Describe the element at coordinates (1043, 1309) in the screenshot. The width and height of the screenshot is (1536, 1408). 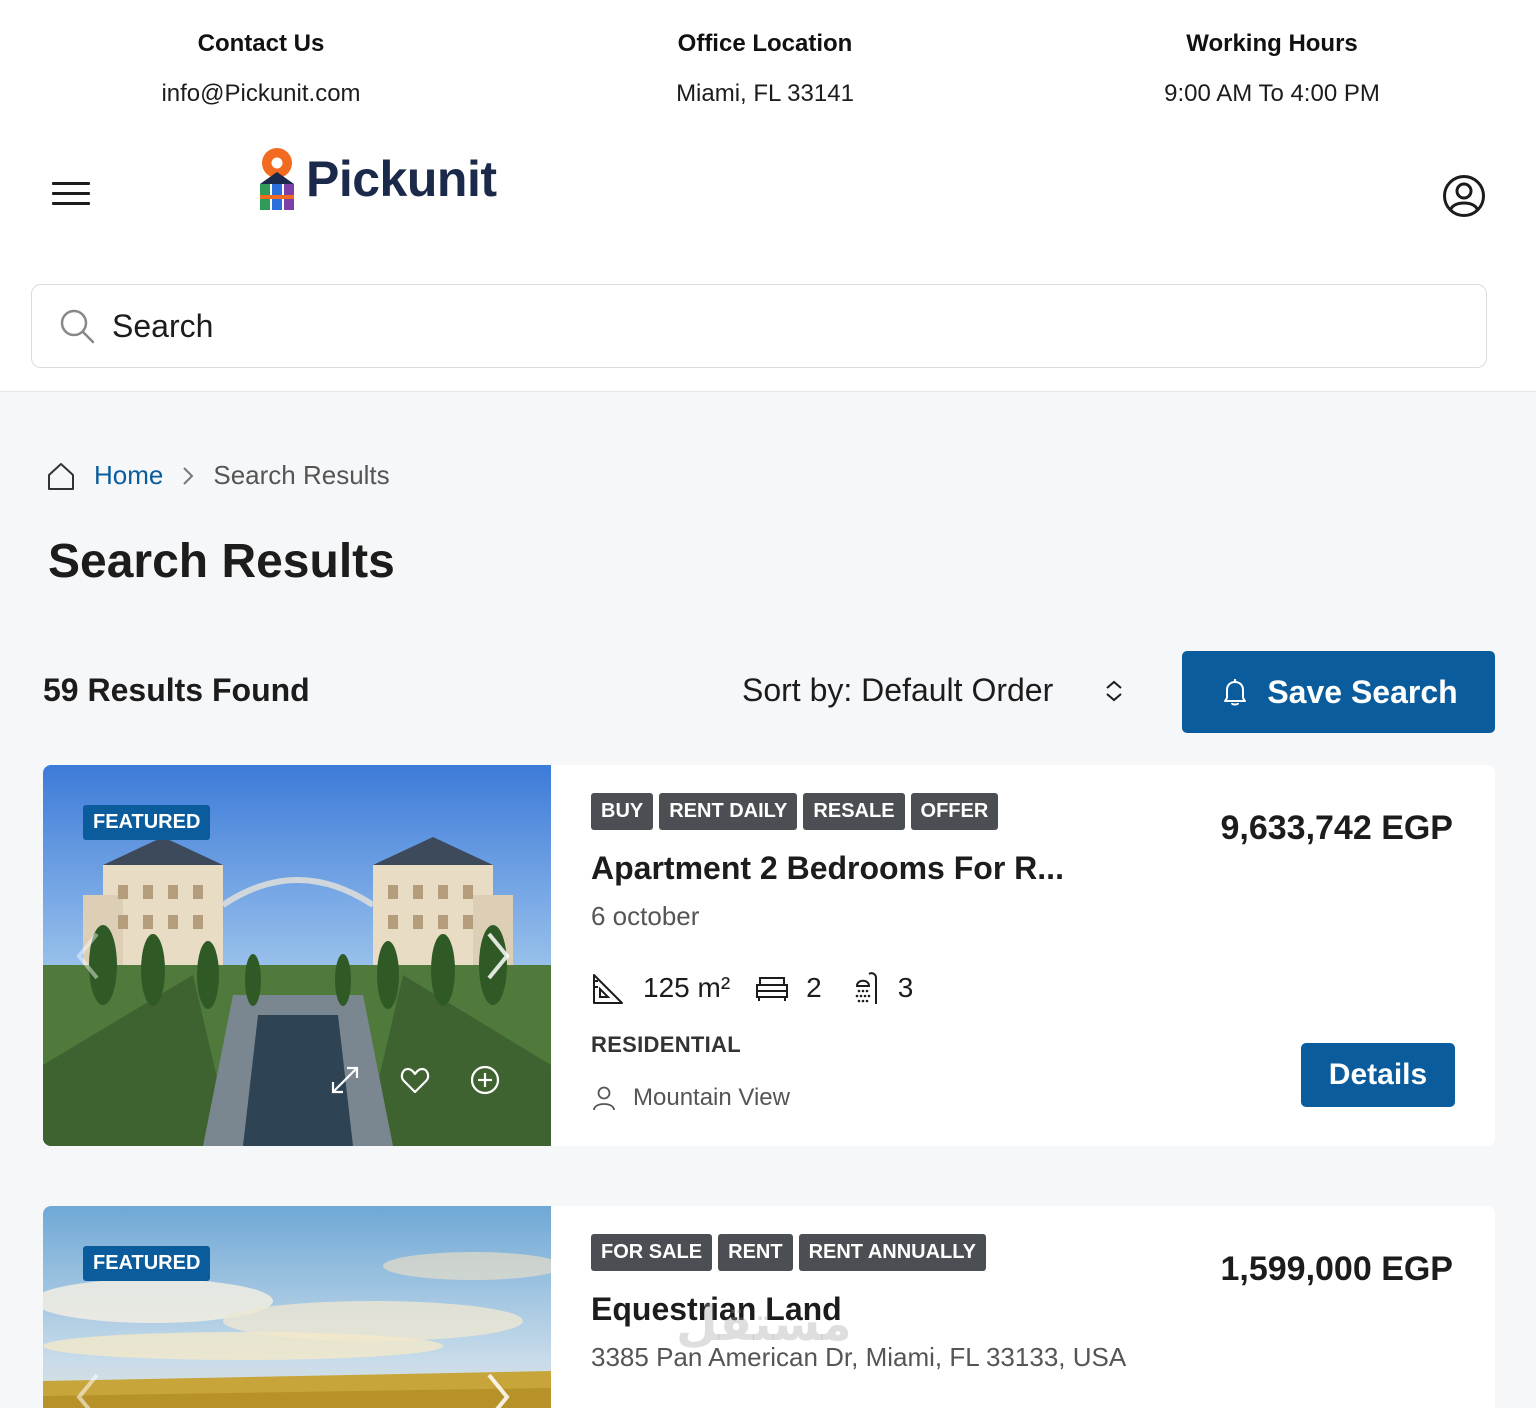
I see `listing-title: Equestrian Land` at that location.